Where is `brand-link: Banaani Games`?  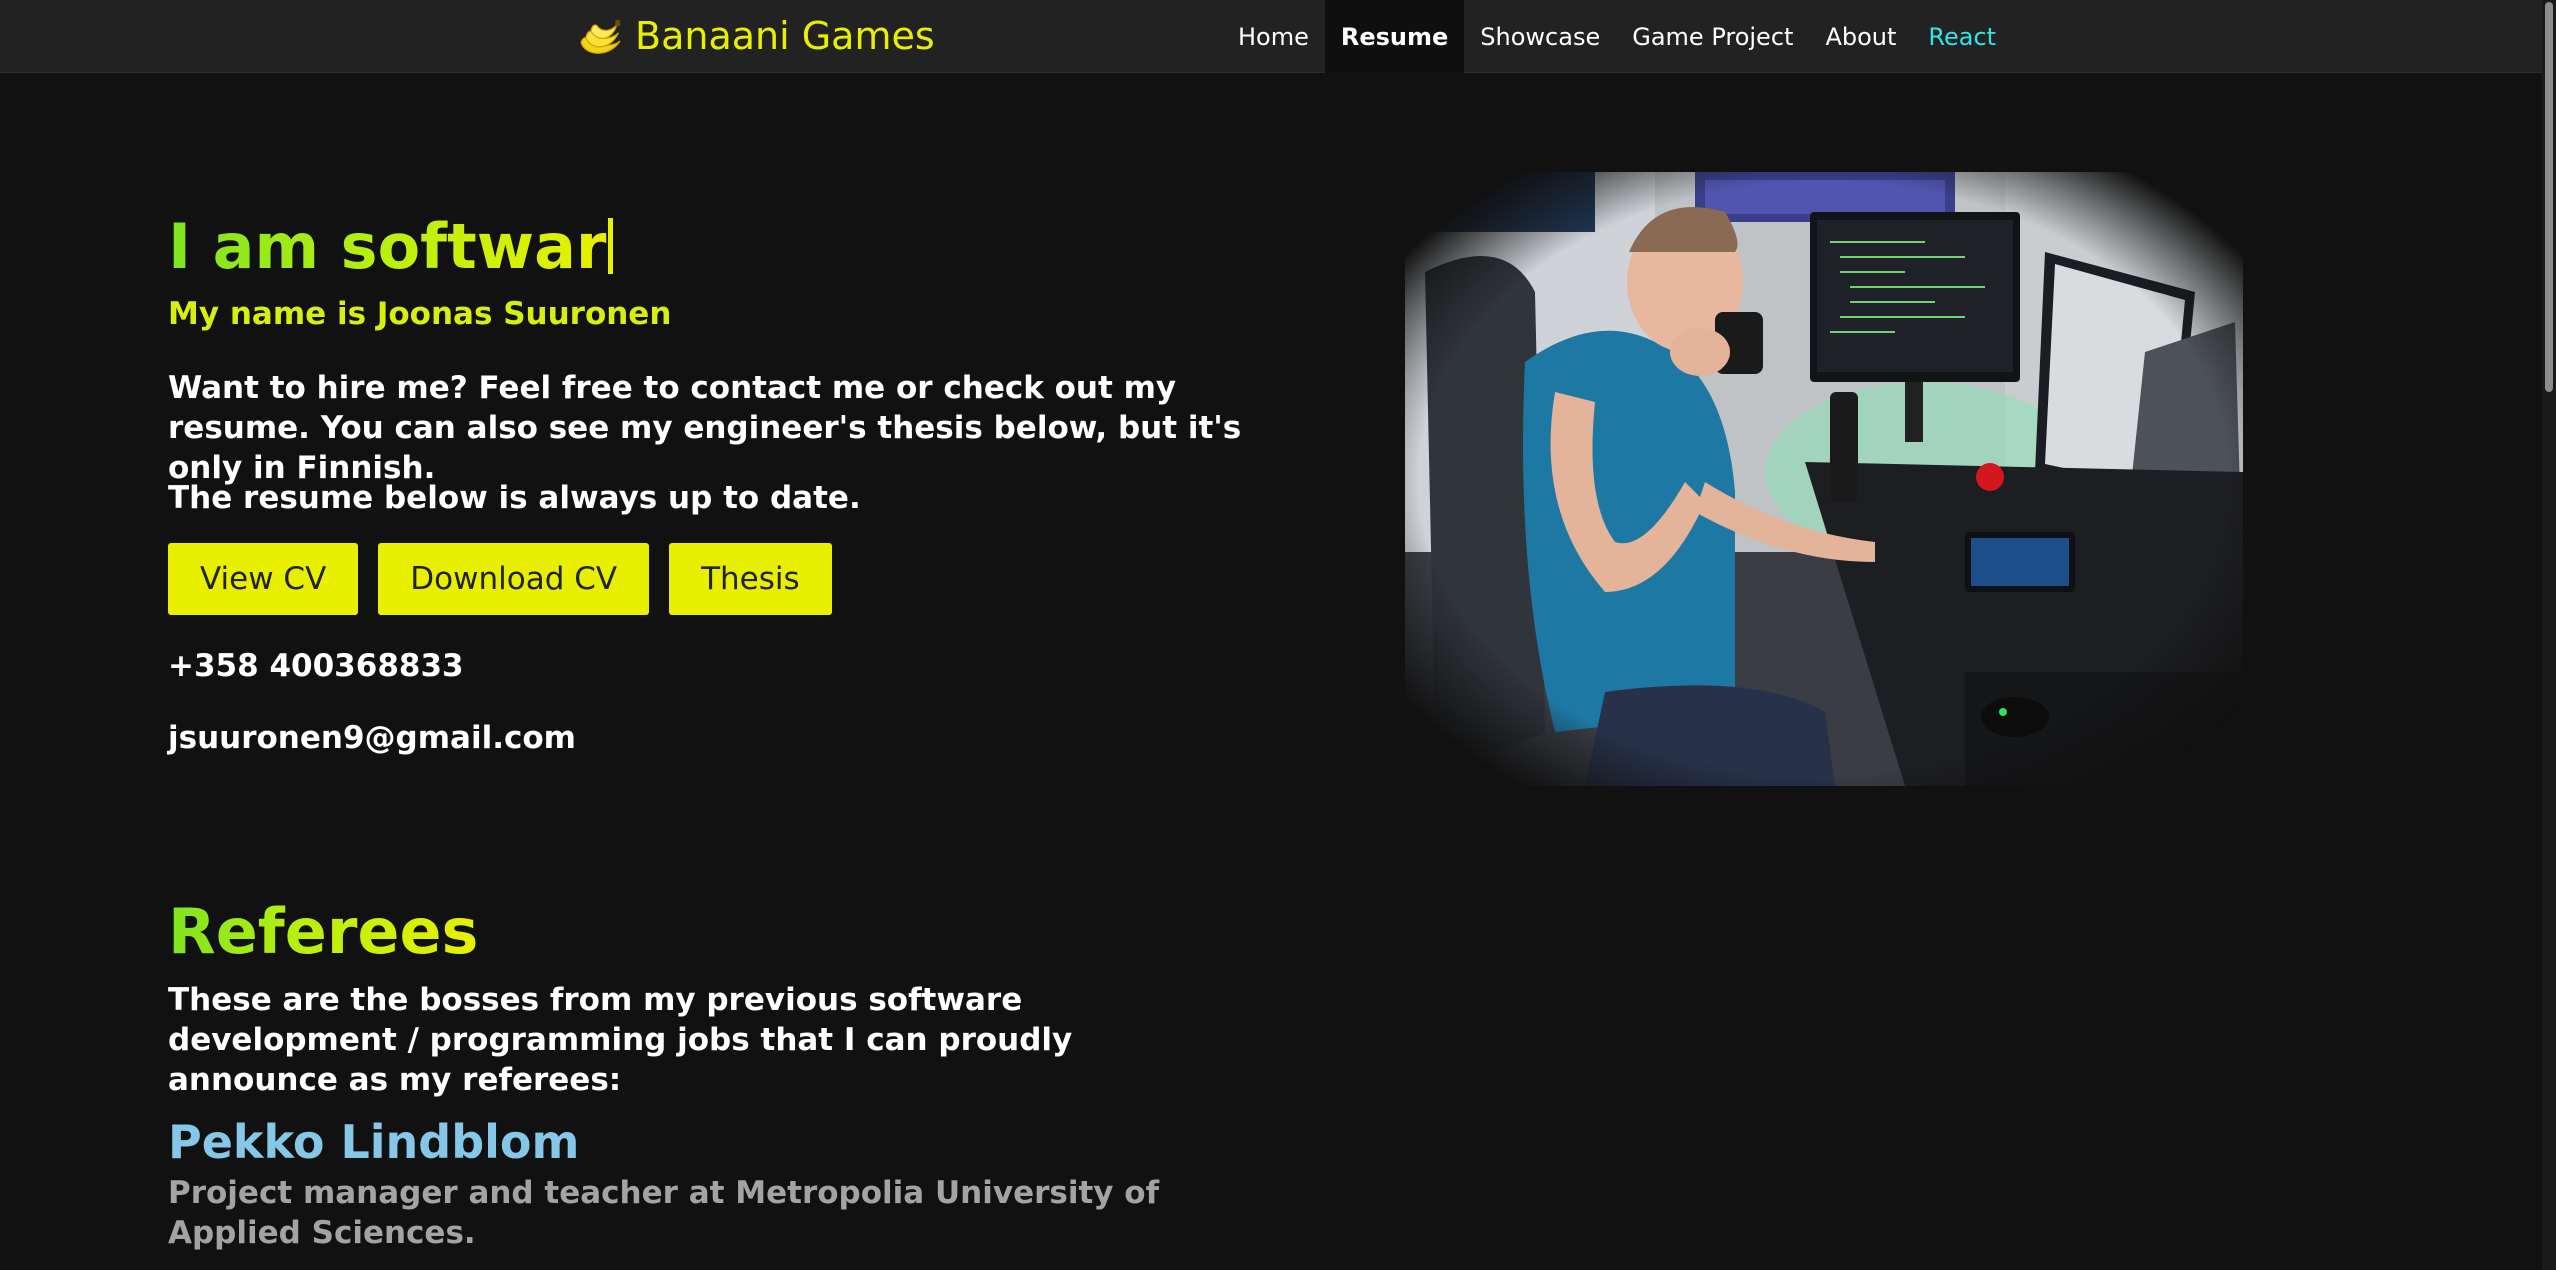 brand-link: Banaani Games is located at coordinates (754, 36).